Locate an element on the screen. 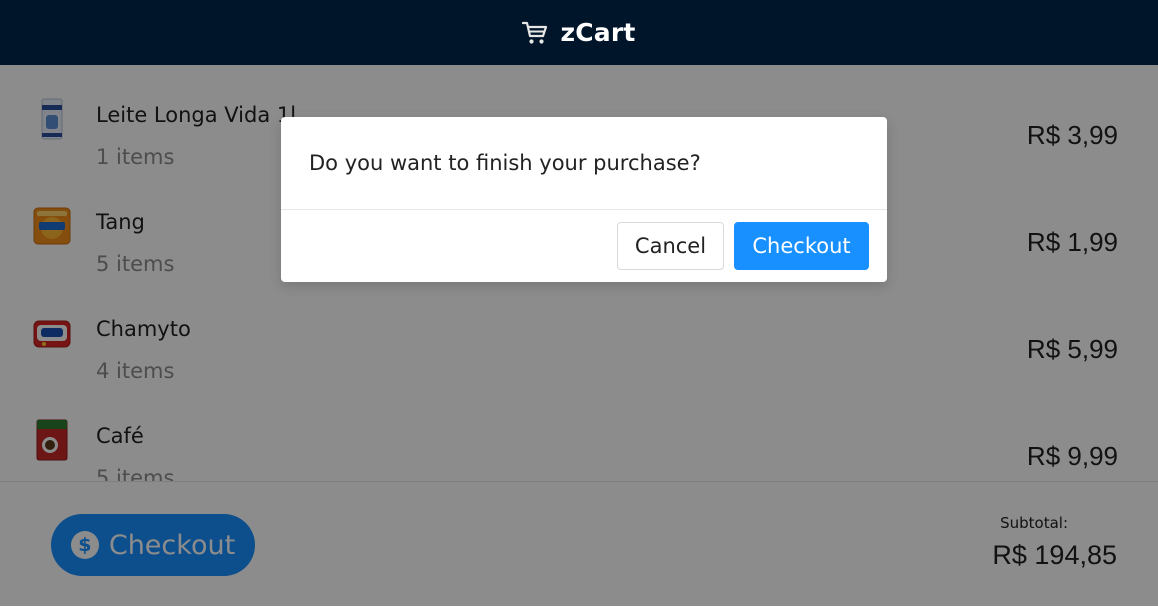 This screenshot has height=607, width=1158. dialog-question: Do you want to finish your purchase? is located at coordinates (505, 163).